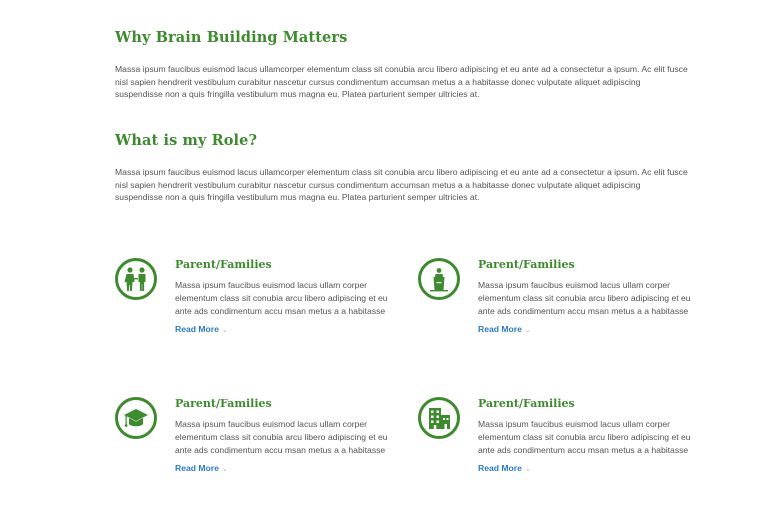 Image resolution: width=768 pixels, height=513 pixels. What do you see at coordinates (231, 37) in the screenshot?
I see `section-heading: Why Brain Building Matters` at bounding box center [231, 37].